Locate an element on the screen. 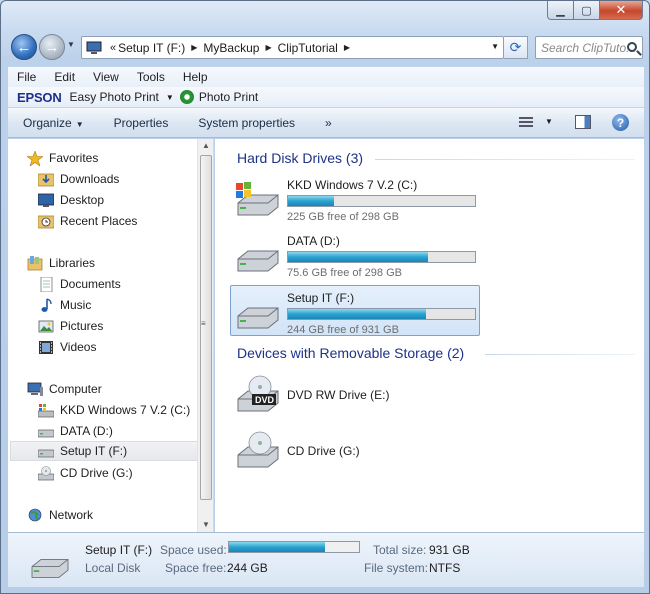 The image size is (650, 594). breadcrumb-cliptutorial: ClipTutorial ▶ is located at coordinates (317, 48).